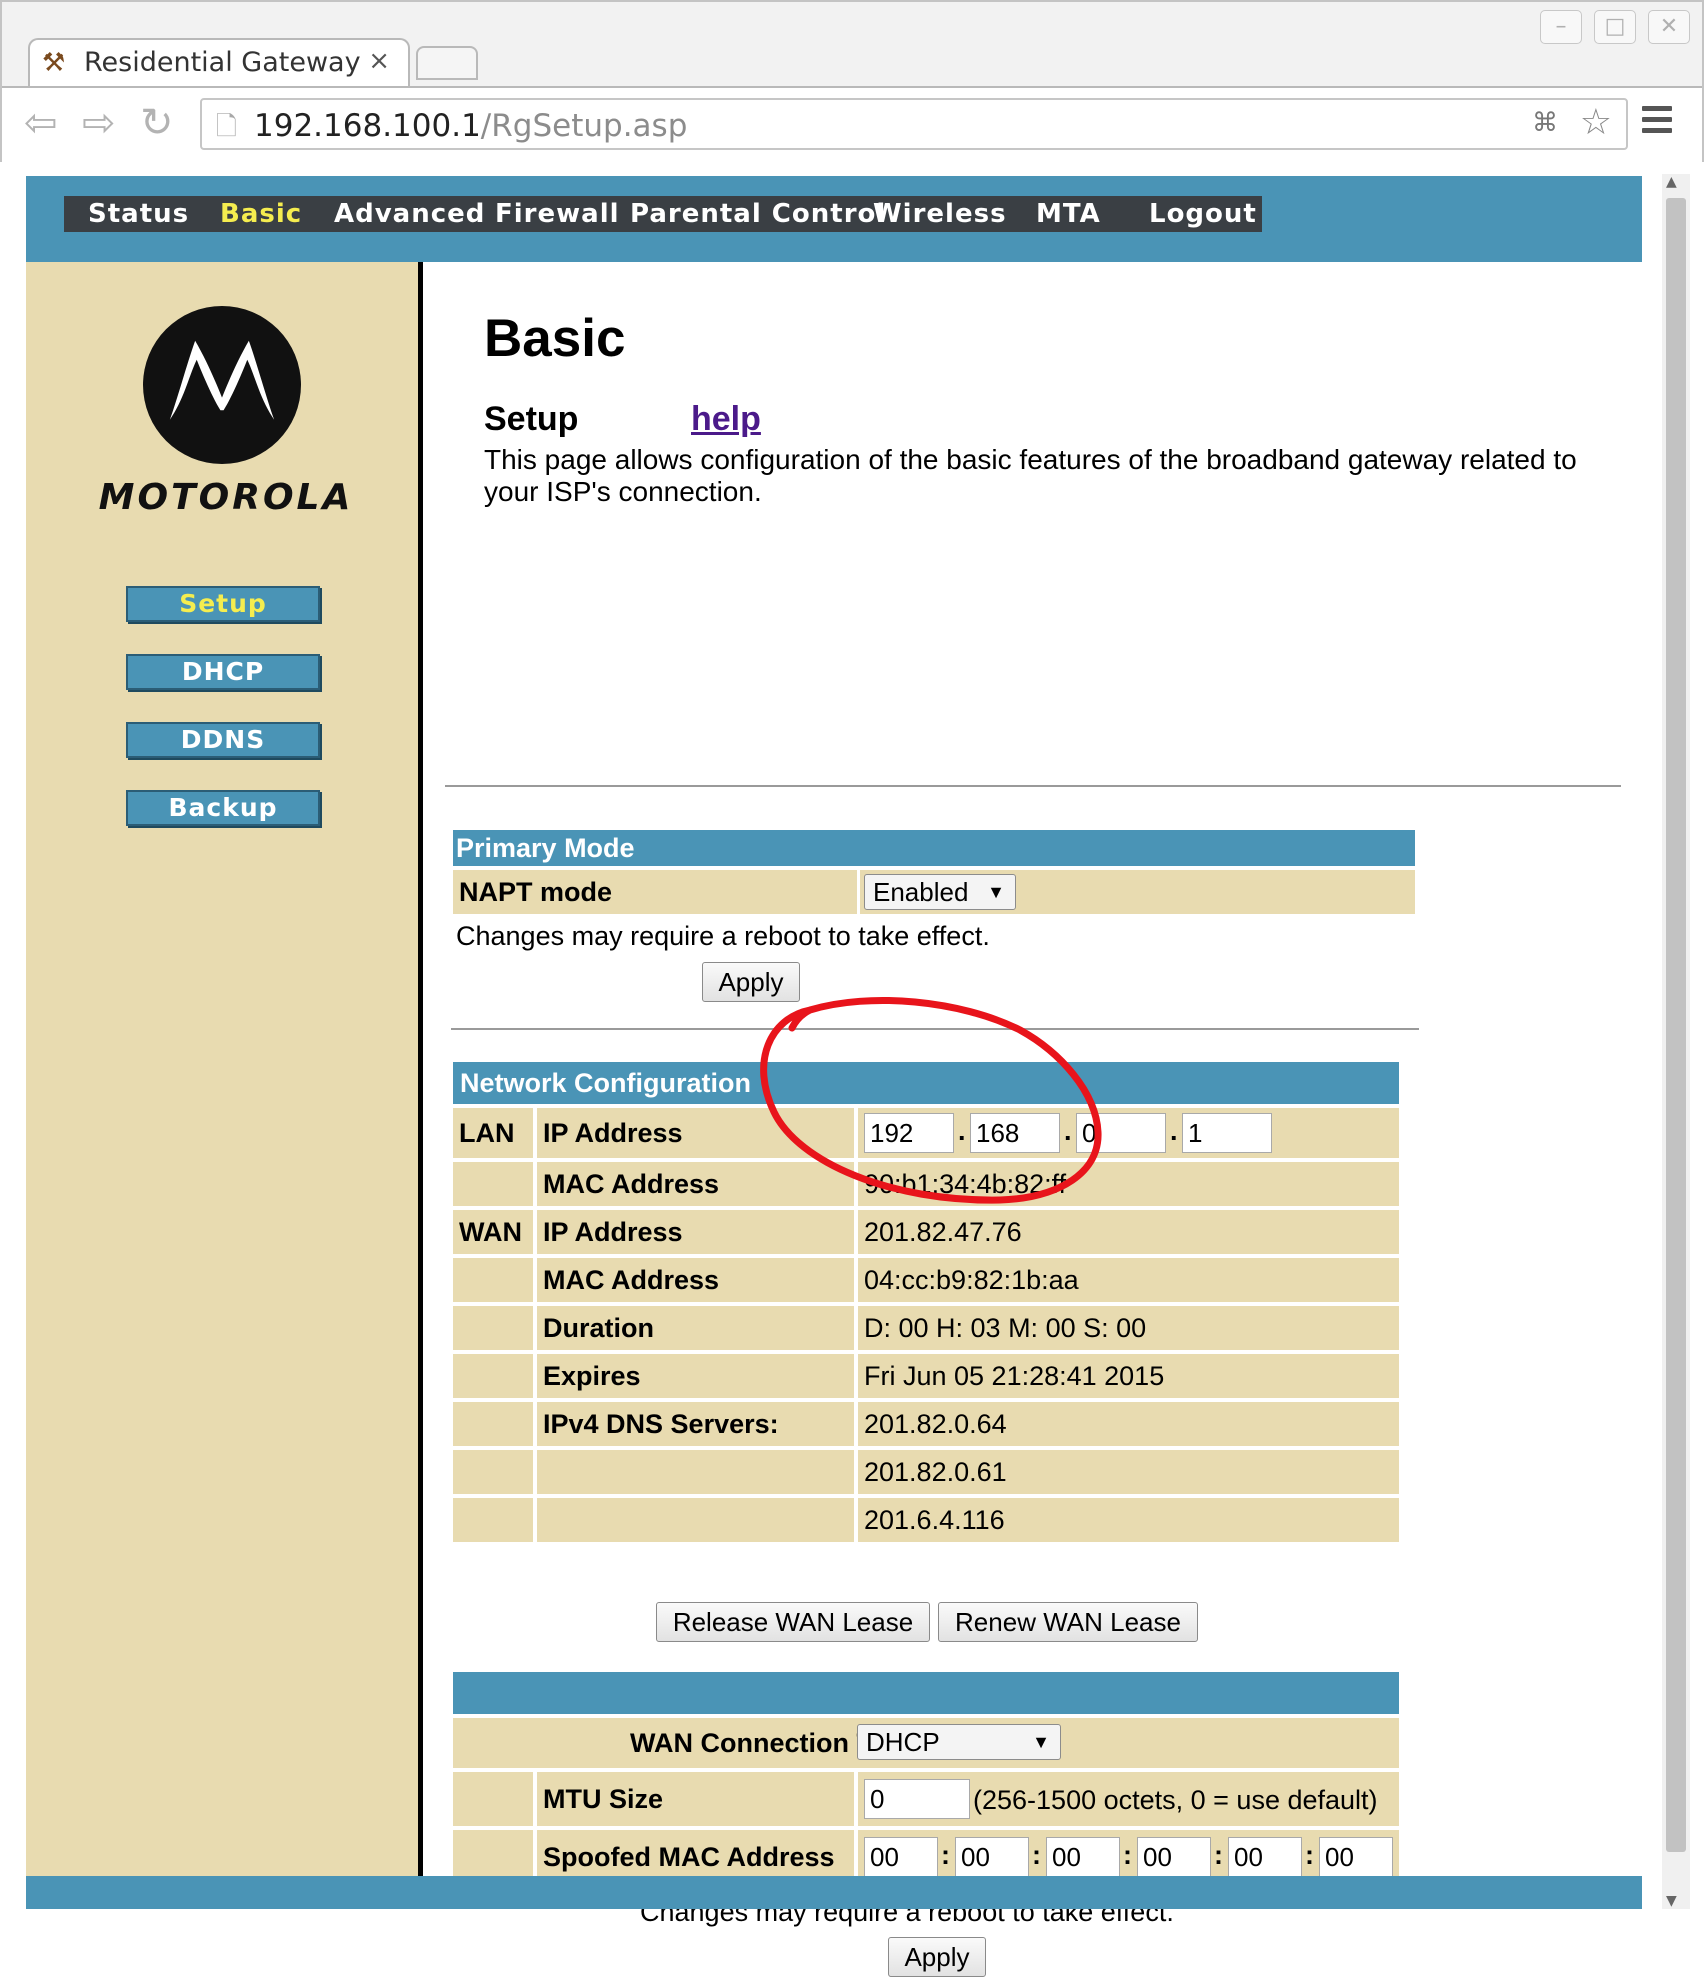 Image resolution: width=1704 pixels, height=1977 pixels. I want to click on menu-item-logout: Logout, so click(1203, 214).